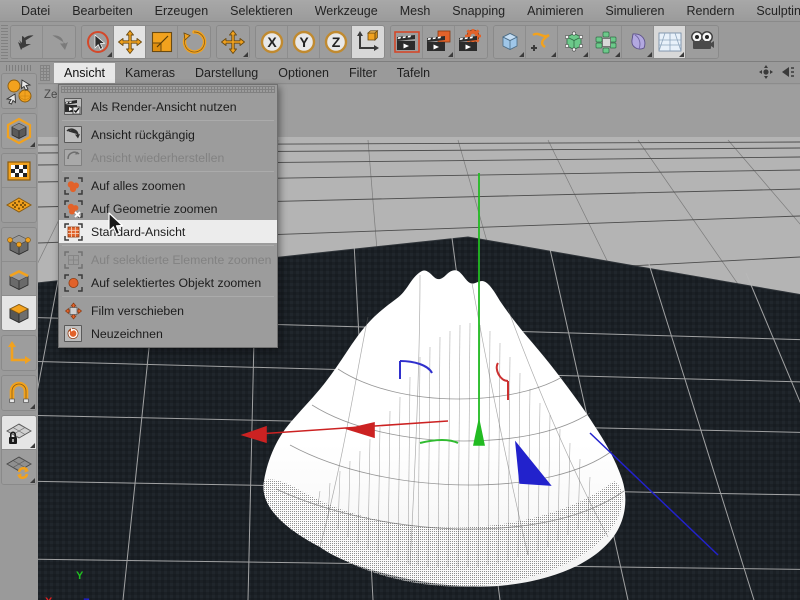 The height and width of the screenshot is (600, 800). What do you see at coordinates (710, 11) in the screenshot?
I see `menu-rendern: Rendern` at bounding box center [710, 11].